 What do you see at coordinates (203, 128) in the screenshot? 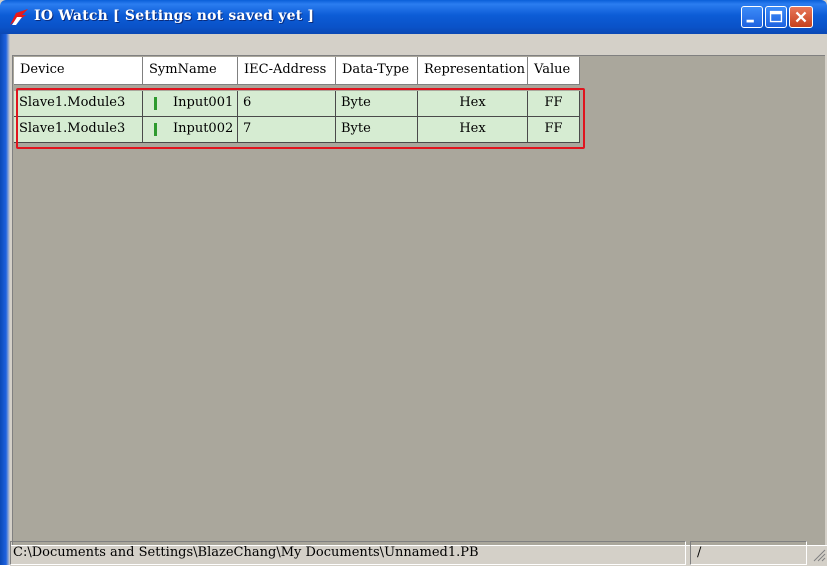
I see `symname-text: Input002` at bounding box center [203, 128].